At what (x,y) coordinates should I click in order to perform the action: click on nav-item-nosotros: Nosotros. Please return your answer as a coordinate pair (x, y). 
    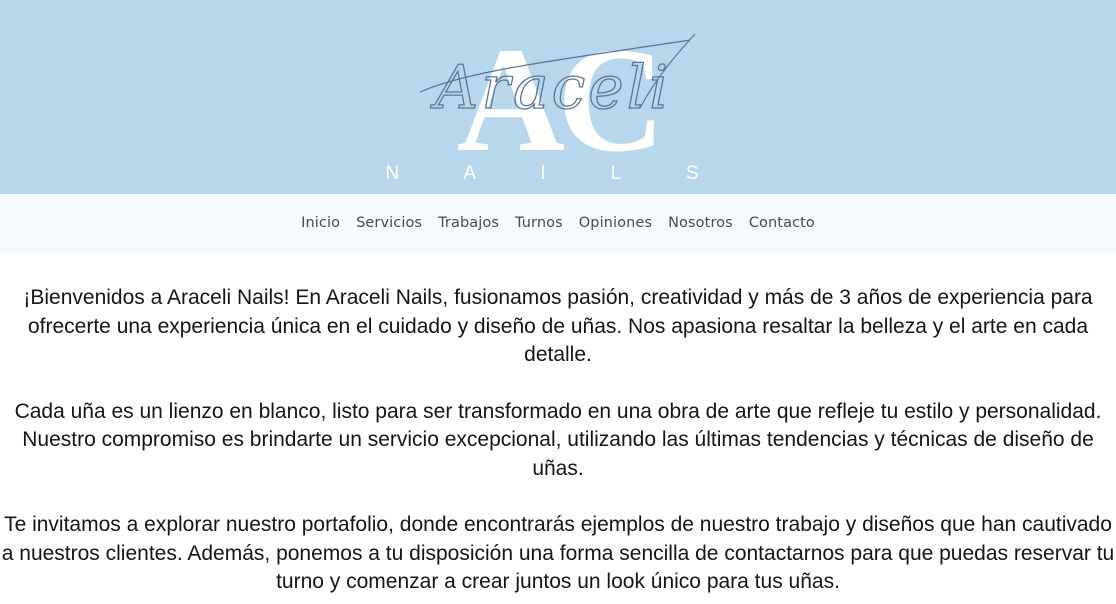
    Looking at the image, I should click on (700, 223).